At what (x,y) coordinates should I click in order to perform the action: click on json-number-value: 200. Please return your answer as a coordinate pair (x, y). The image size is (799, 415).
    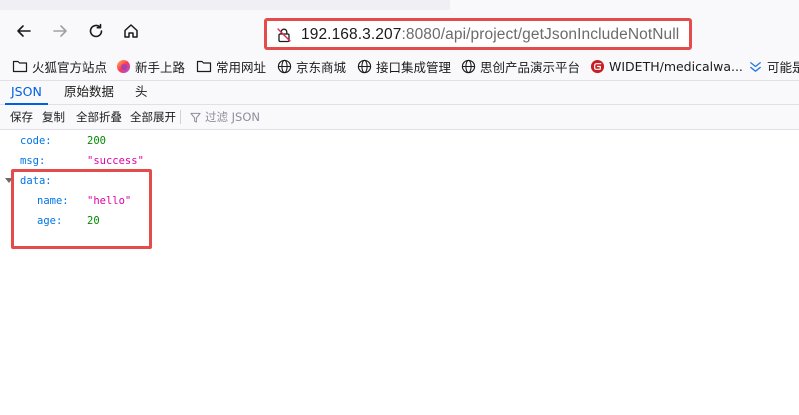
    Looking at the image, I should click on (96, 141).